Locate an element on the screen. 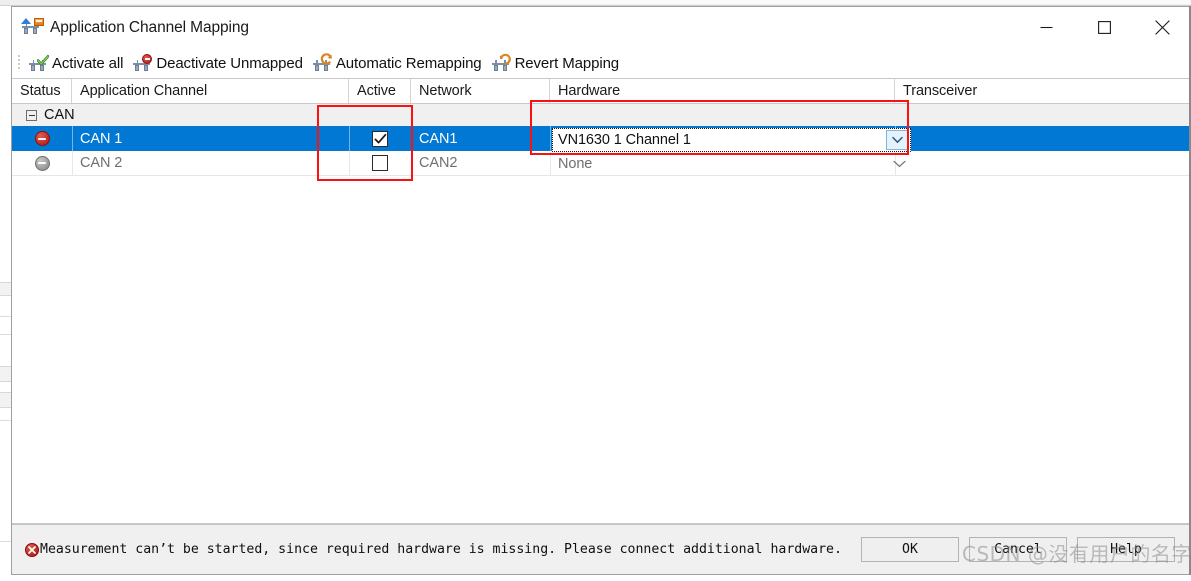  hardware-combobox-value: VN1630 1 Channel 1 is located at coordinates (624, 140).